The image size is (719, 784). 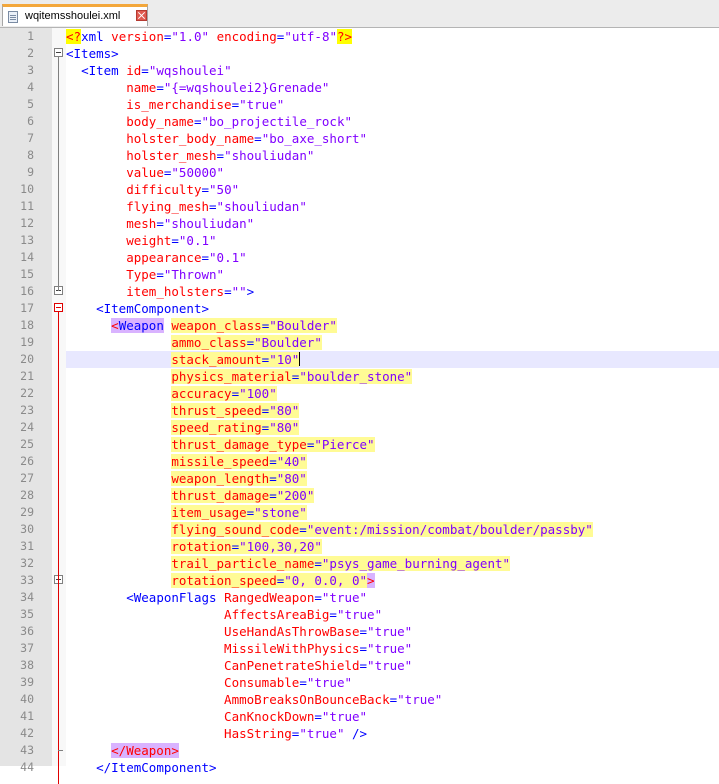 I want to click on code-text: item_usage="stone", so click(x=186, y=512).